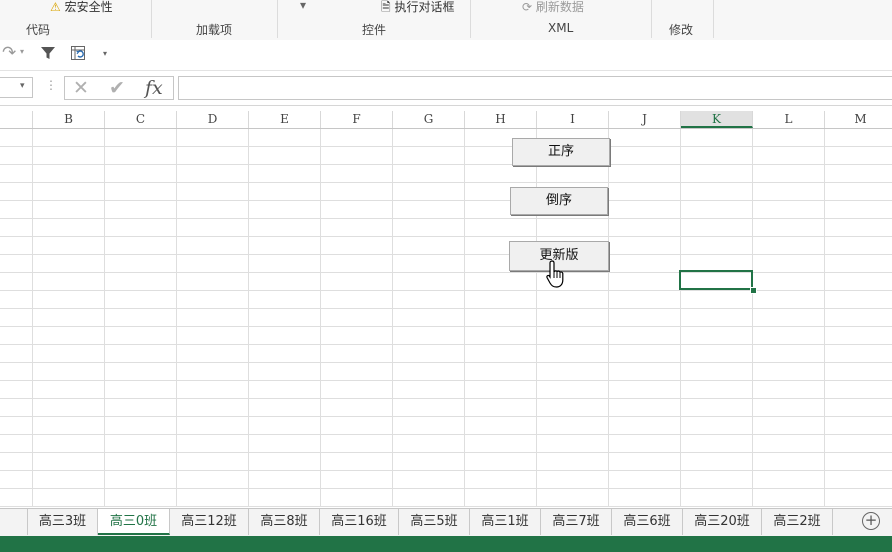  What do you see at coordinates (424, 7) in the screenshot?
I see `run-dialog-label: 执行对话框` at bounding box center [424, 7].